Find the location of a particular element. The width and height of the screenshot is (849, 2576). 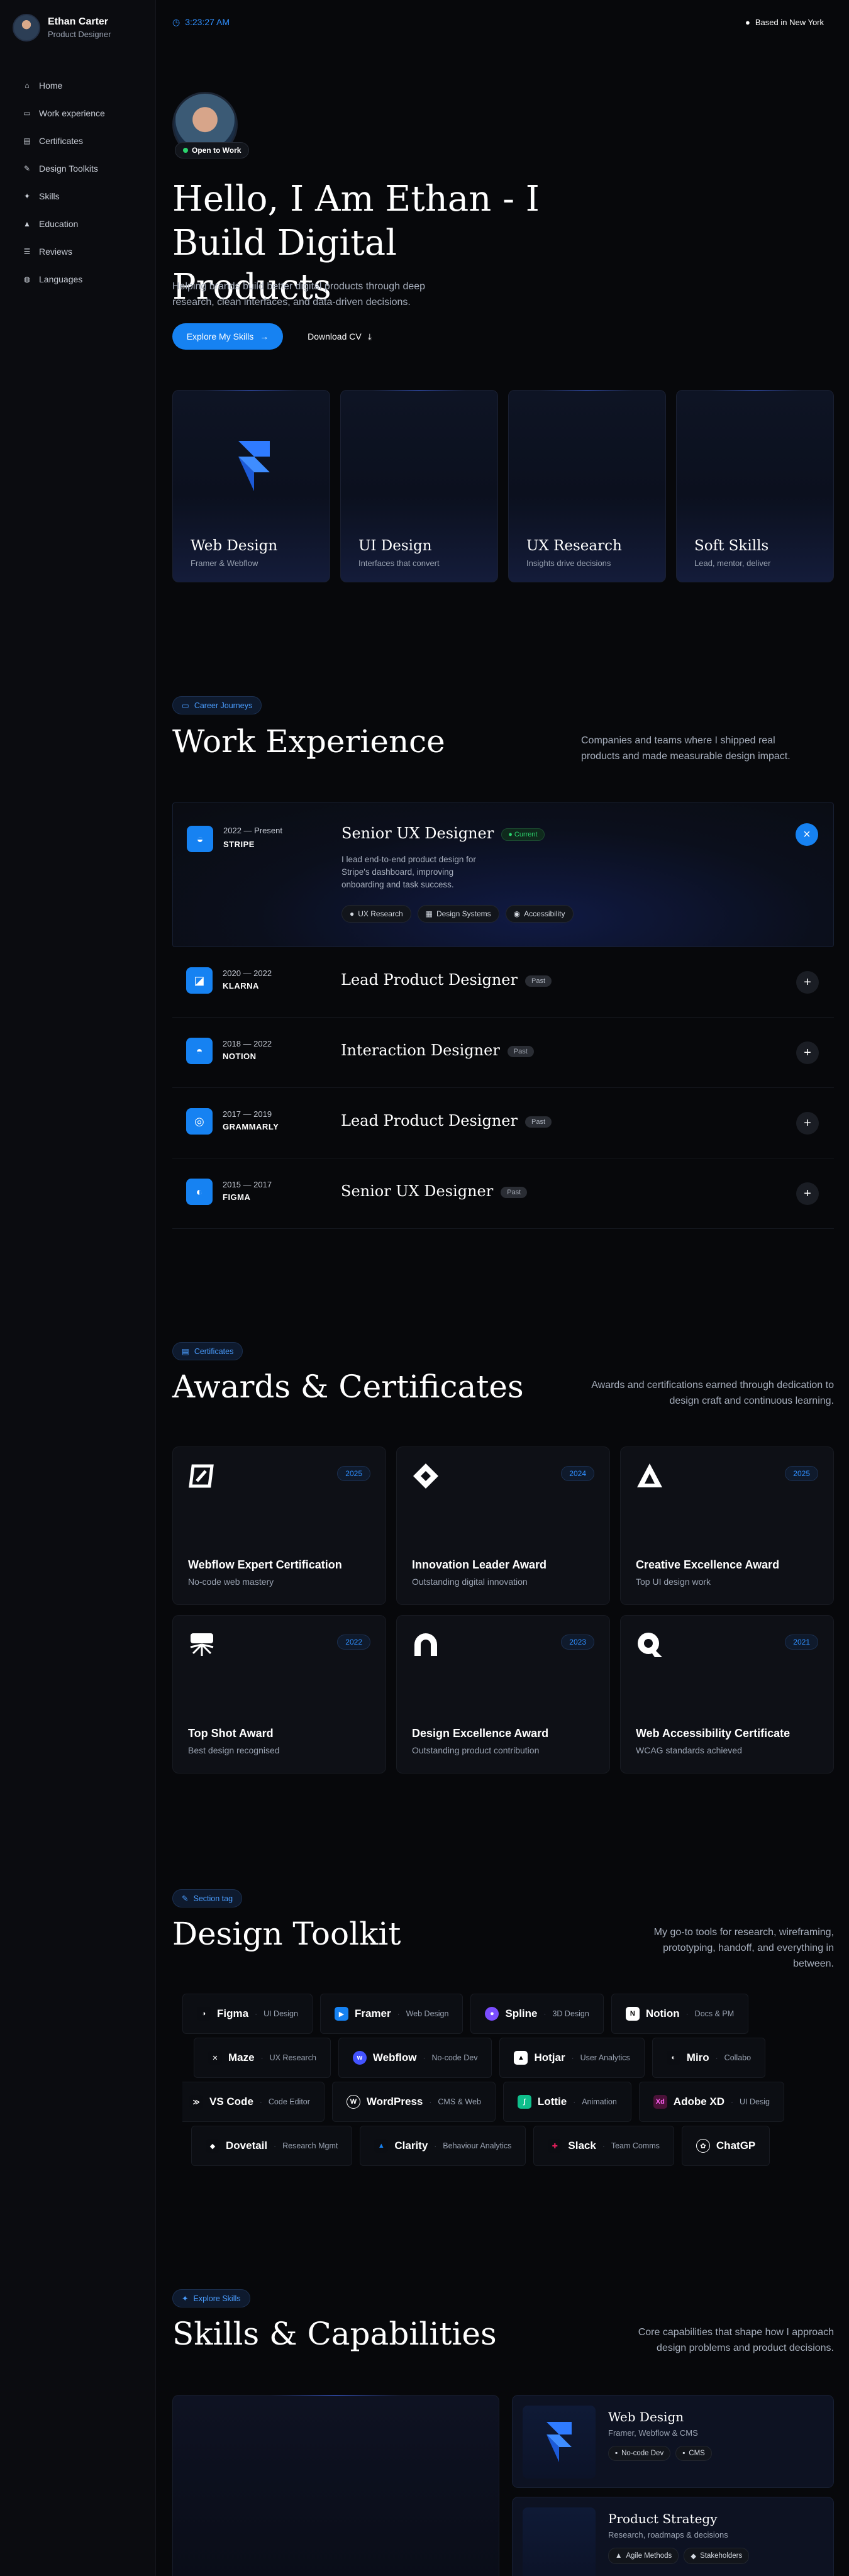

location-pin-icon: ● is located at coordinates (747, 22).